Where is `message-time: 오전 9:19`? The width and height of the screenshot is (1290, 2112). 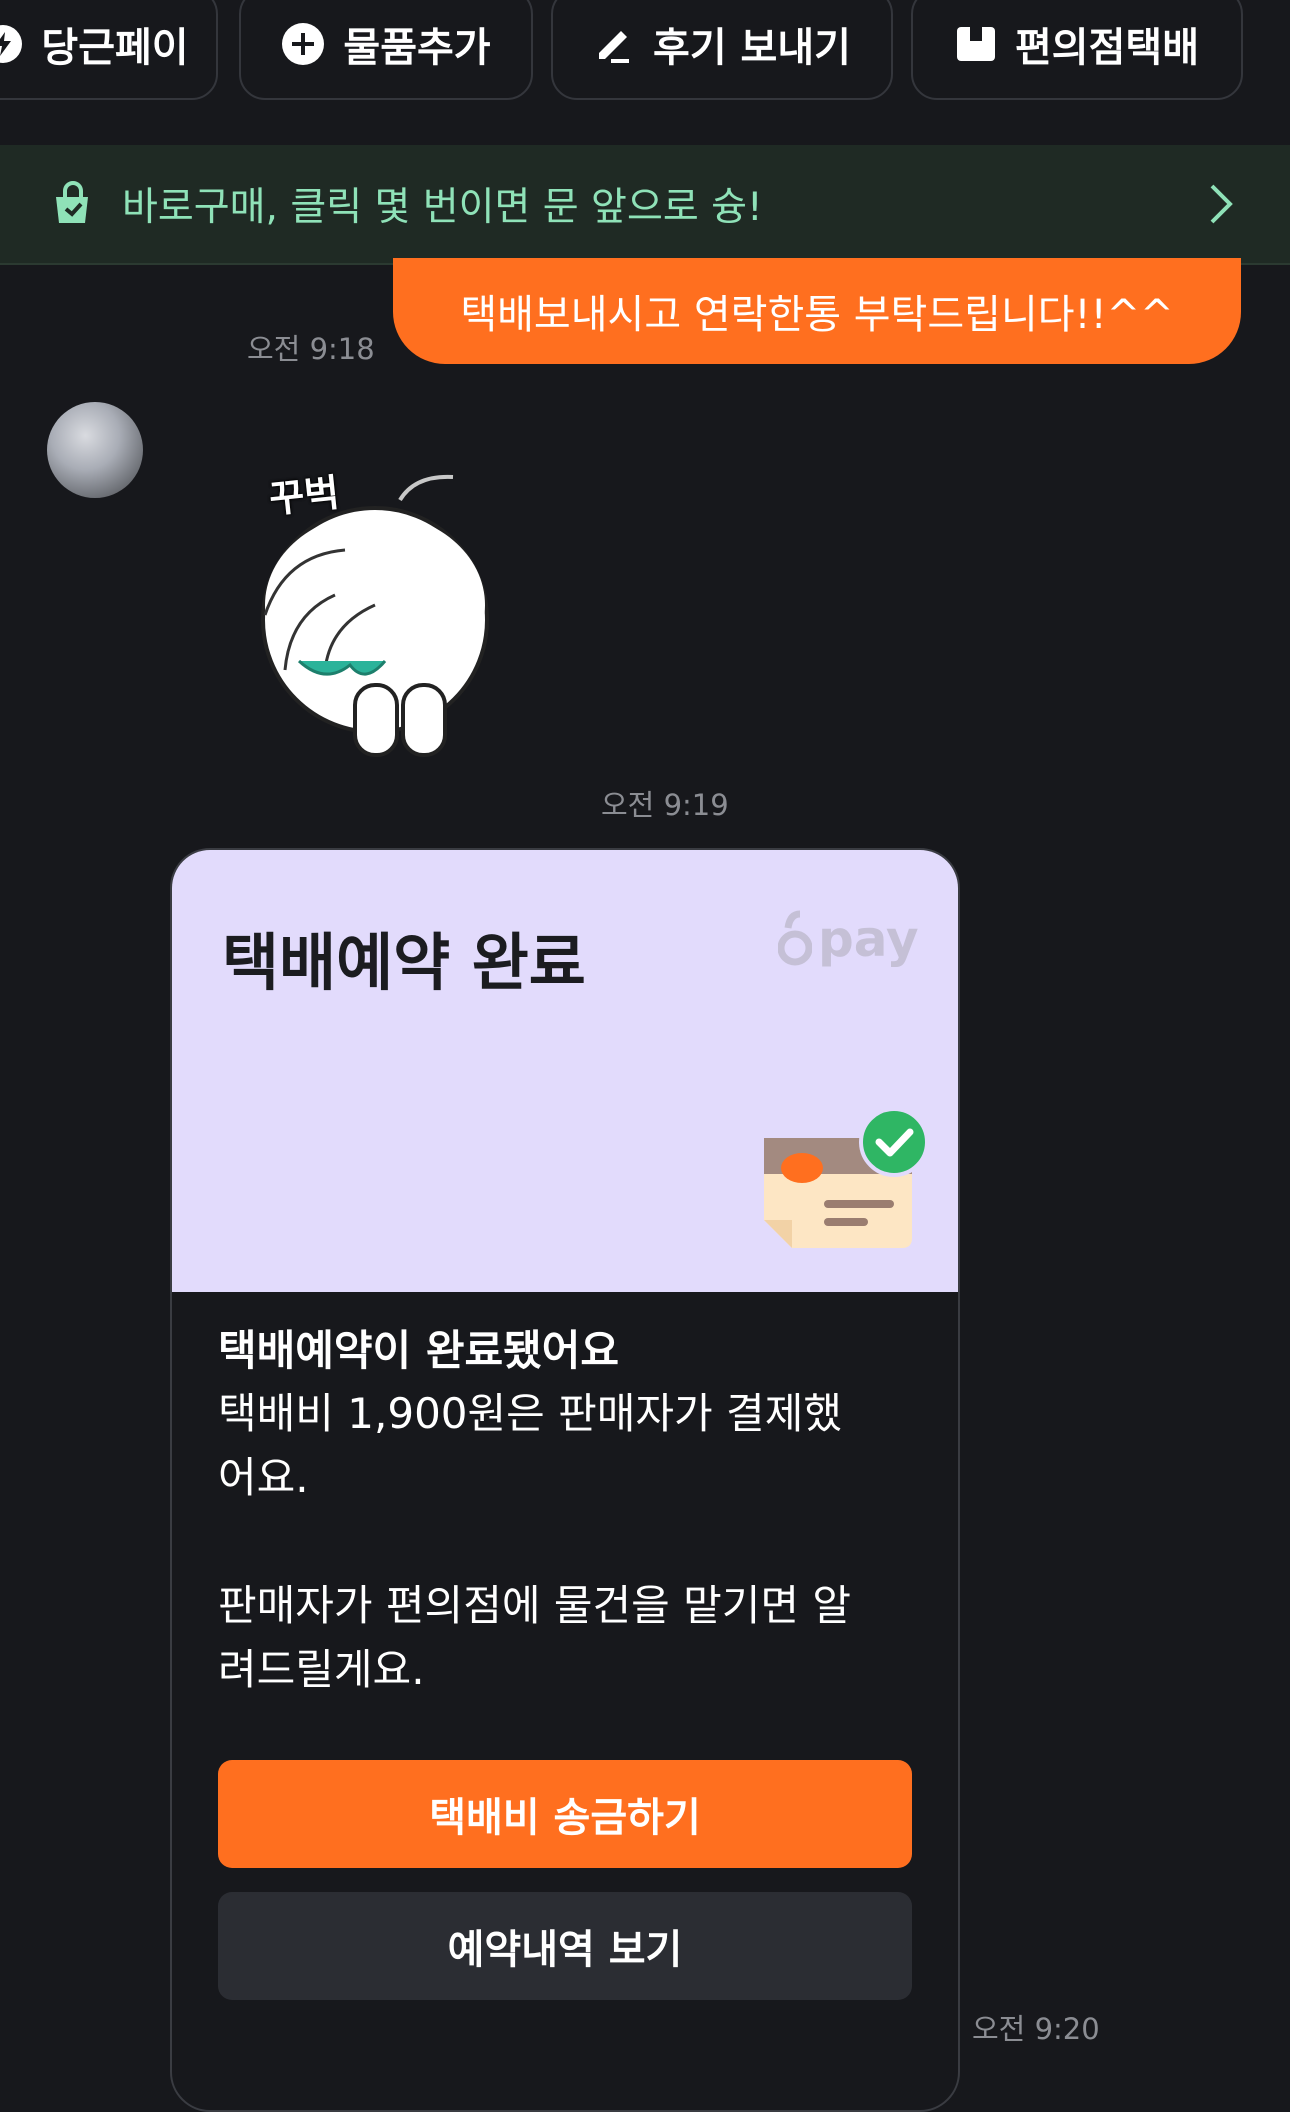 message-time: 오전 9:19 is located at coordinates (665, 805).